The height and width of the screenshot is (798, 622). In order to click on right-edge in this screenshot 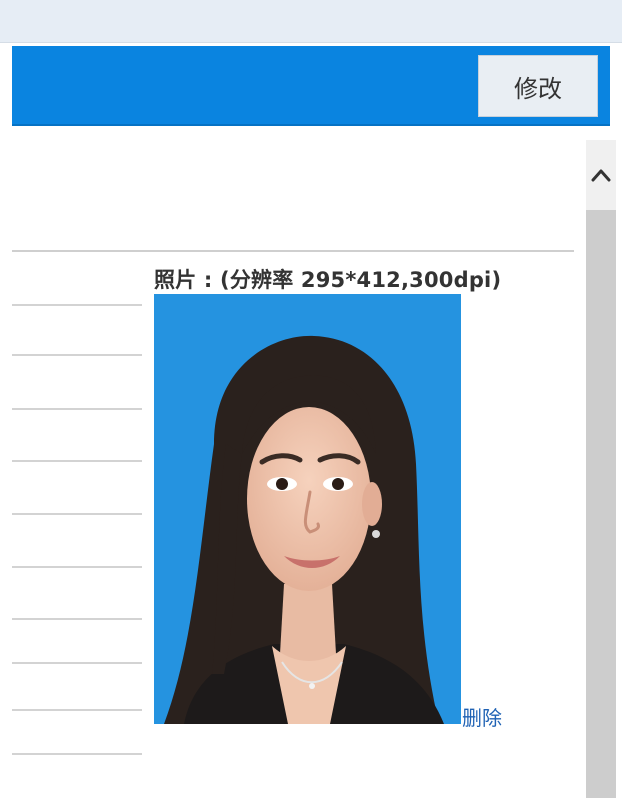, I will do `click(619, 469)`.